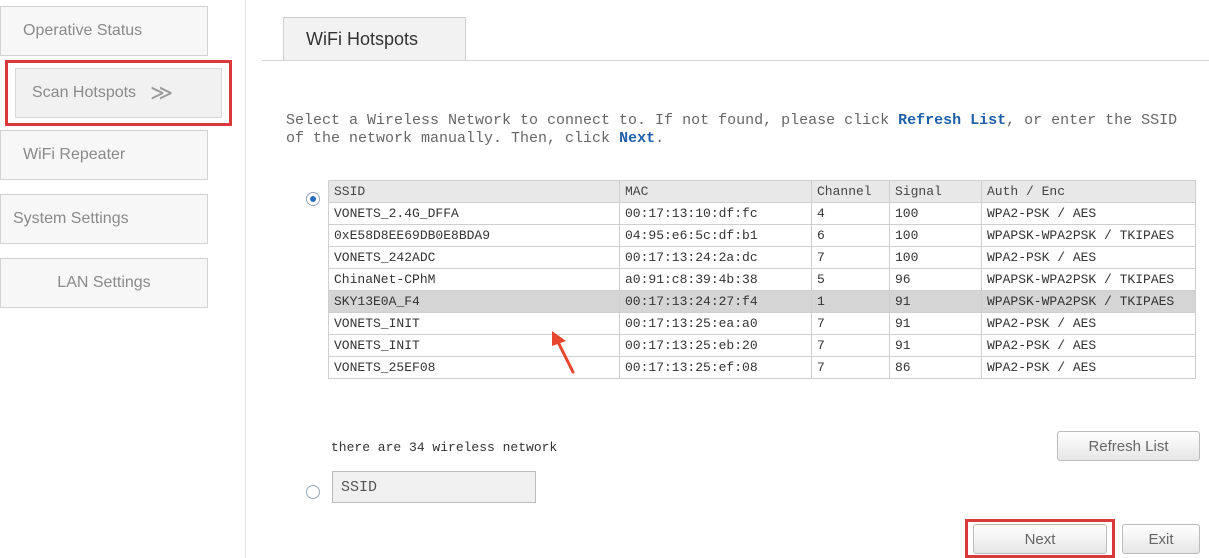 This screenshot has width=1209, height=558. I want to click on double-chevron-right-icon: ≫, so click(161, 92).